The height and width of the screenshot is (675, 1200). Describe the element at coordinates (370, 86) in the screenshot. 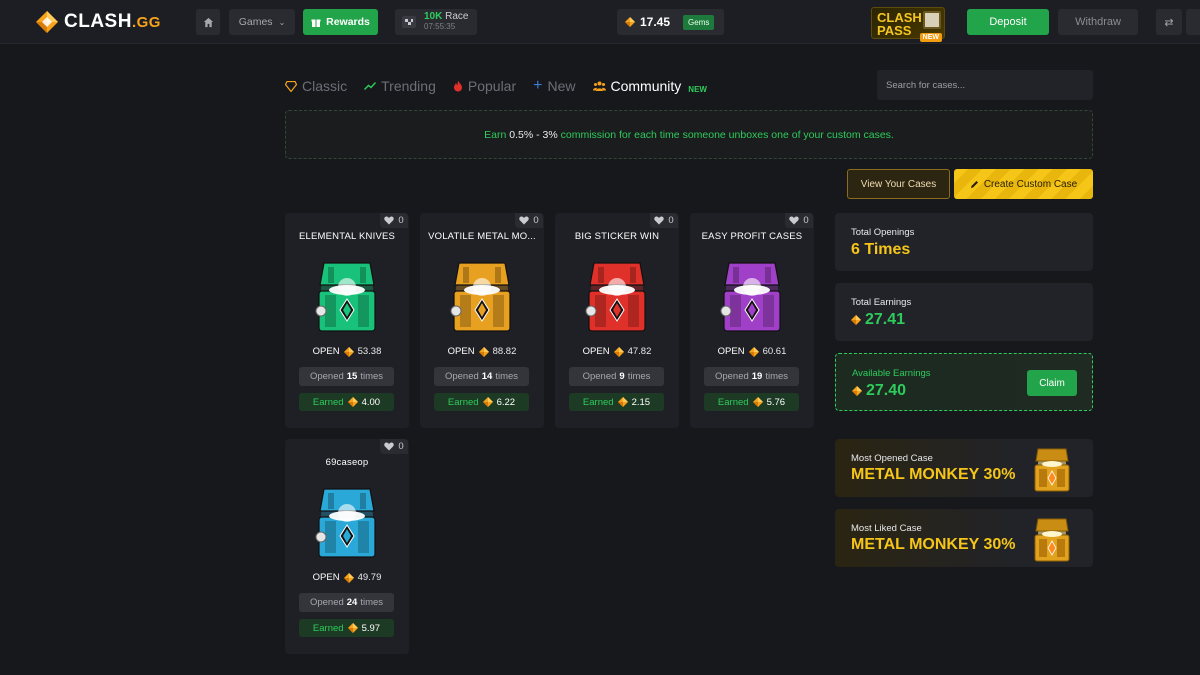

I see `trend-up-icon` at that location.